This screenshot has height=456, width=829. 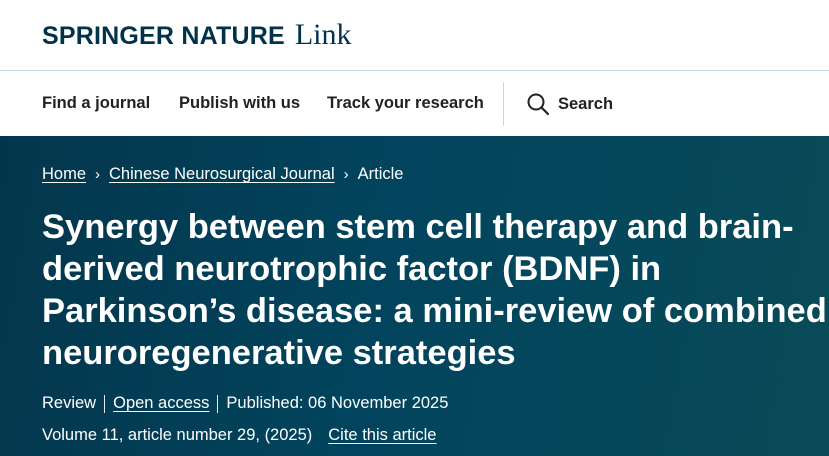 I want to click on logo-product-text: Link, so click(x=323, y=34).